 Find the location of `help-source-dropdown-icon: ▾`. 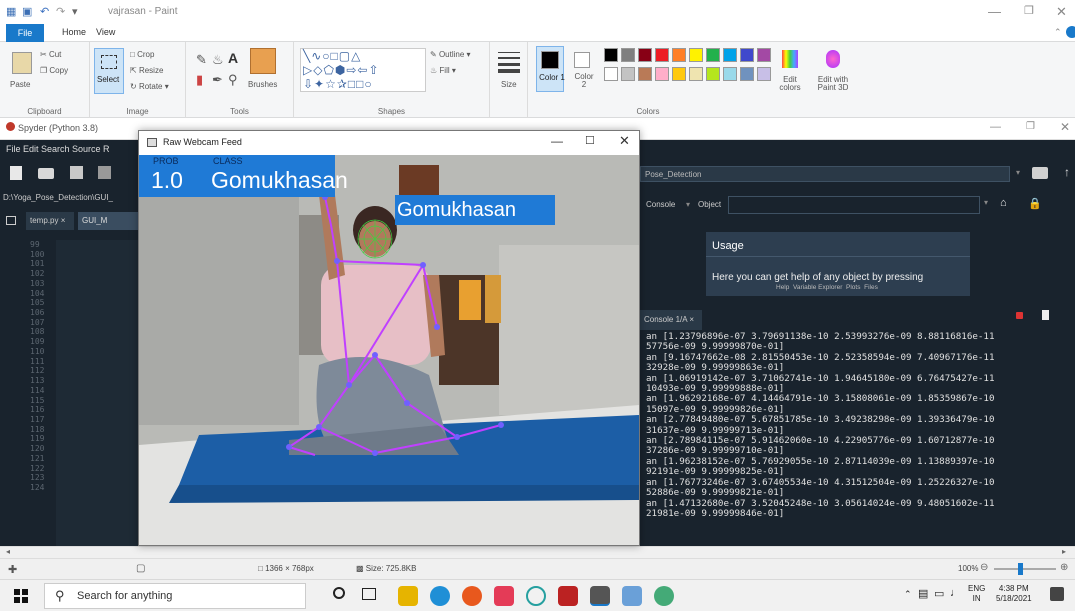

help-source-dropdown-icon: ▾ is located at coordinates (688, 204).